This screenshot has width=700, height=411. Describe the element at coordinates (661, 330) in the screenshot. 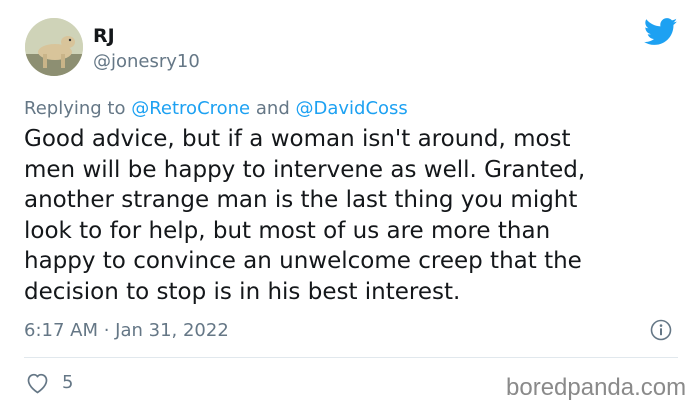

I see `info-icon` at that location.